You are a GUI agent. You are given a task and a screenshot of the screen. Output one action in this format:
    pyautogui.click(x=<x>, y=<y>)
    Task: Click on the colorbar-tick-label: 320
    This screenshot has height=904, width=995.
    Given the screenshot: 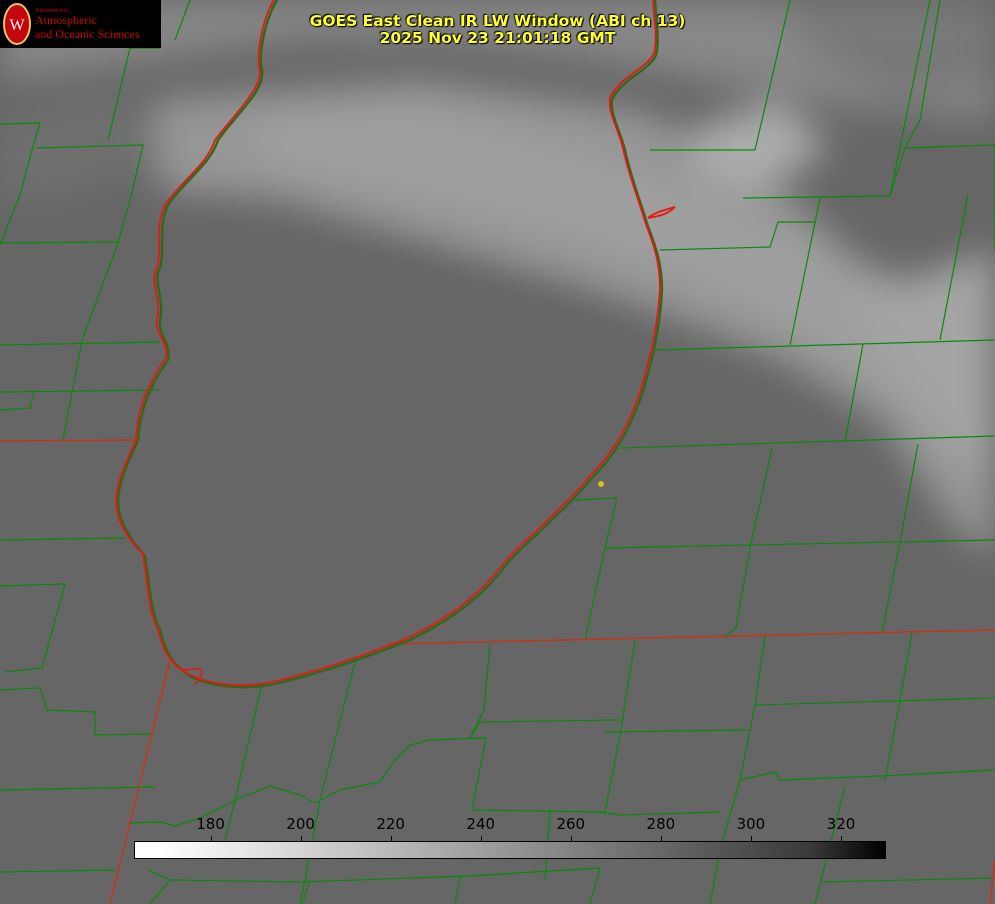 What is the action you would take?
    pyautogui.click(x=841, y=824)
    